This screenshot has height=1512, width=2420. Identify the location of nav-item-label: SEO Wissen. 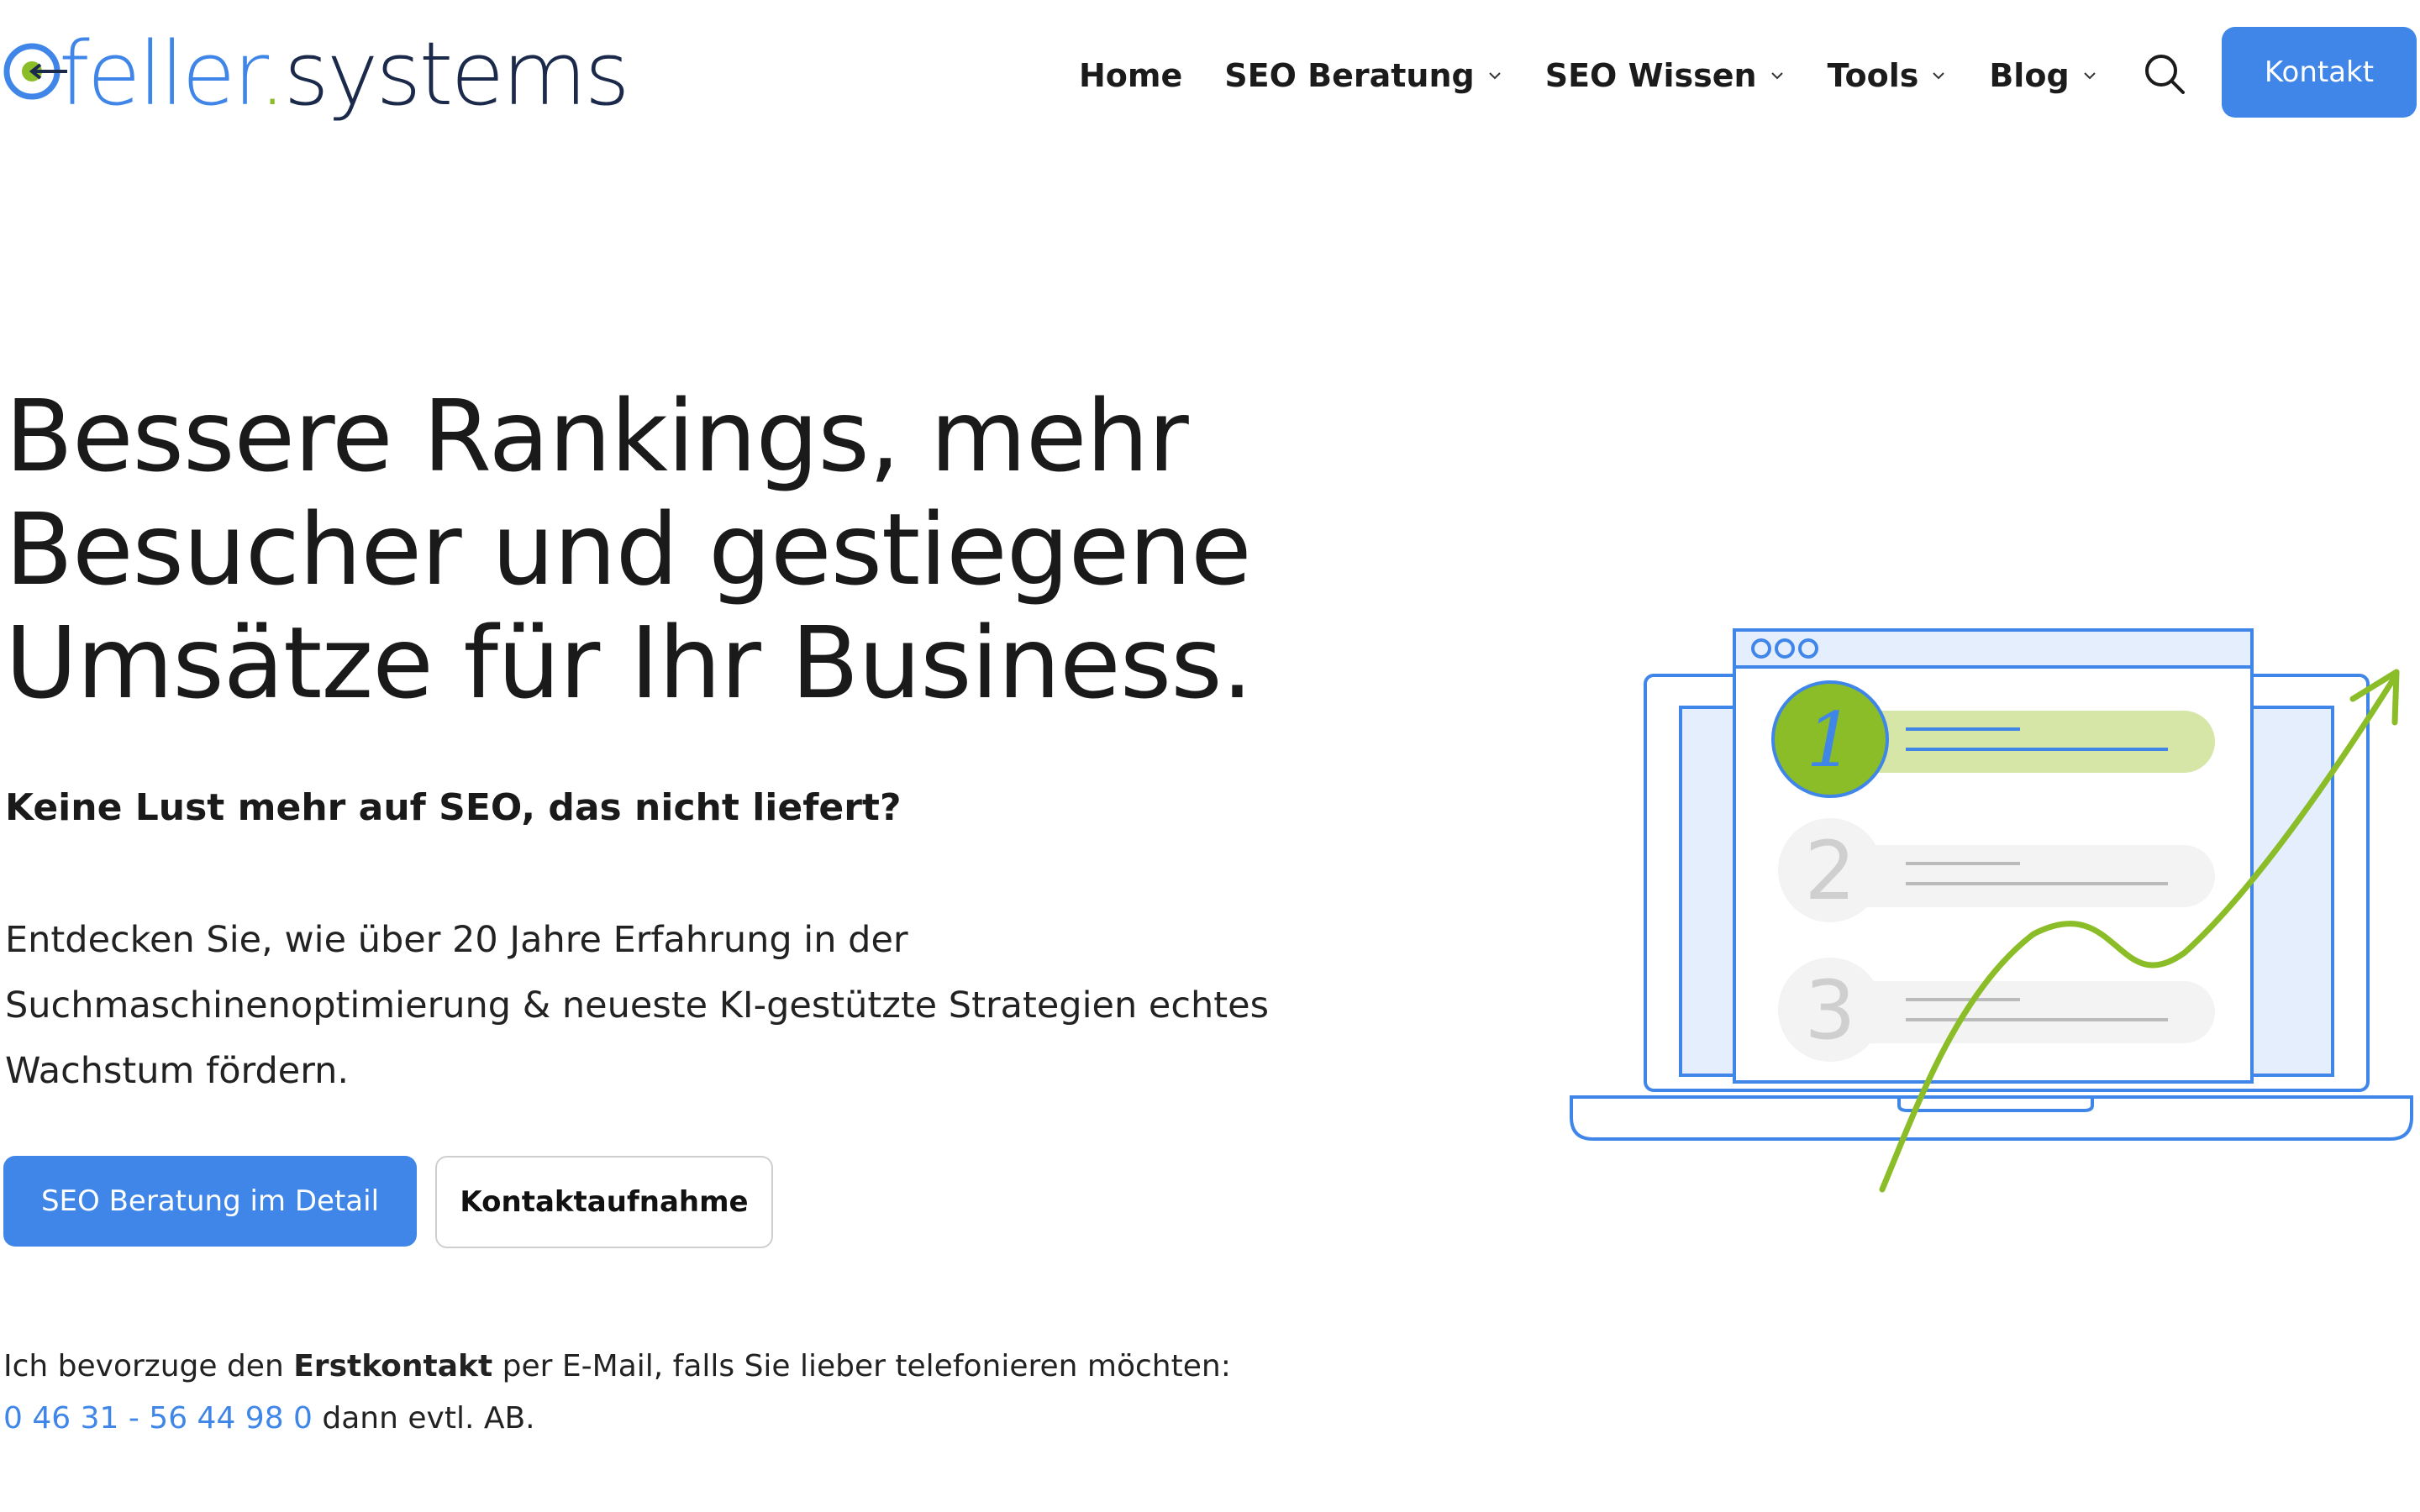
(1650, 75).